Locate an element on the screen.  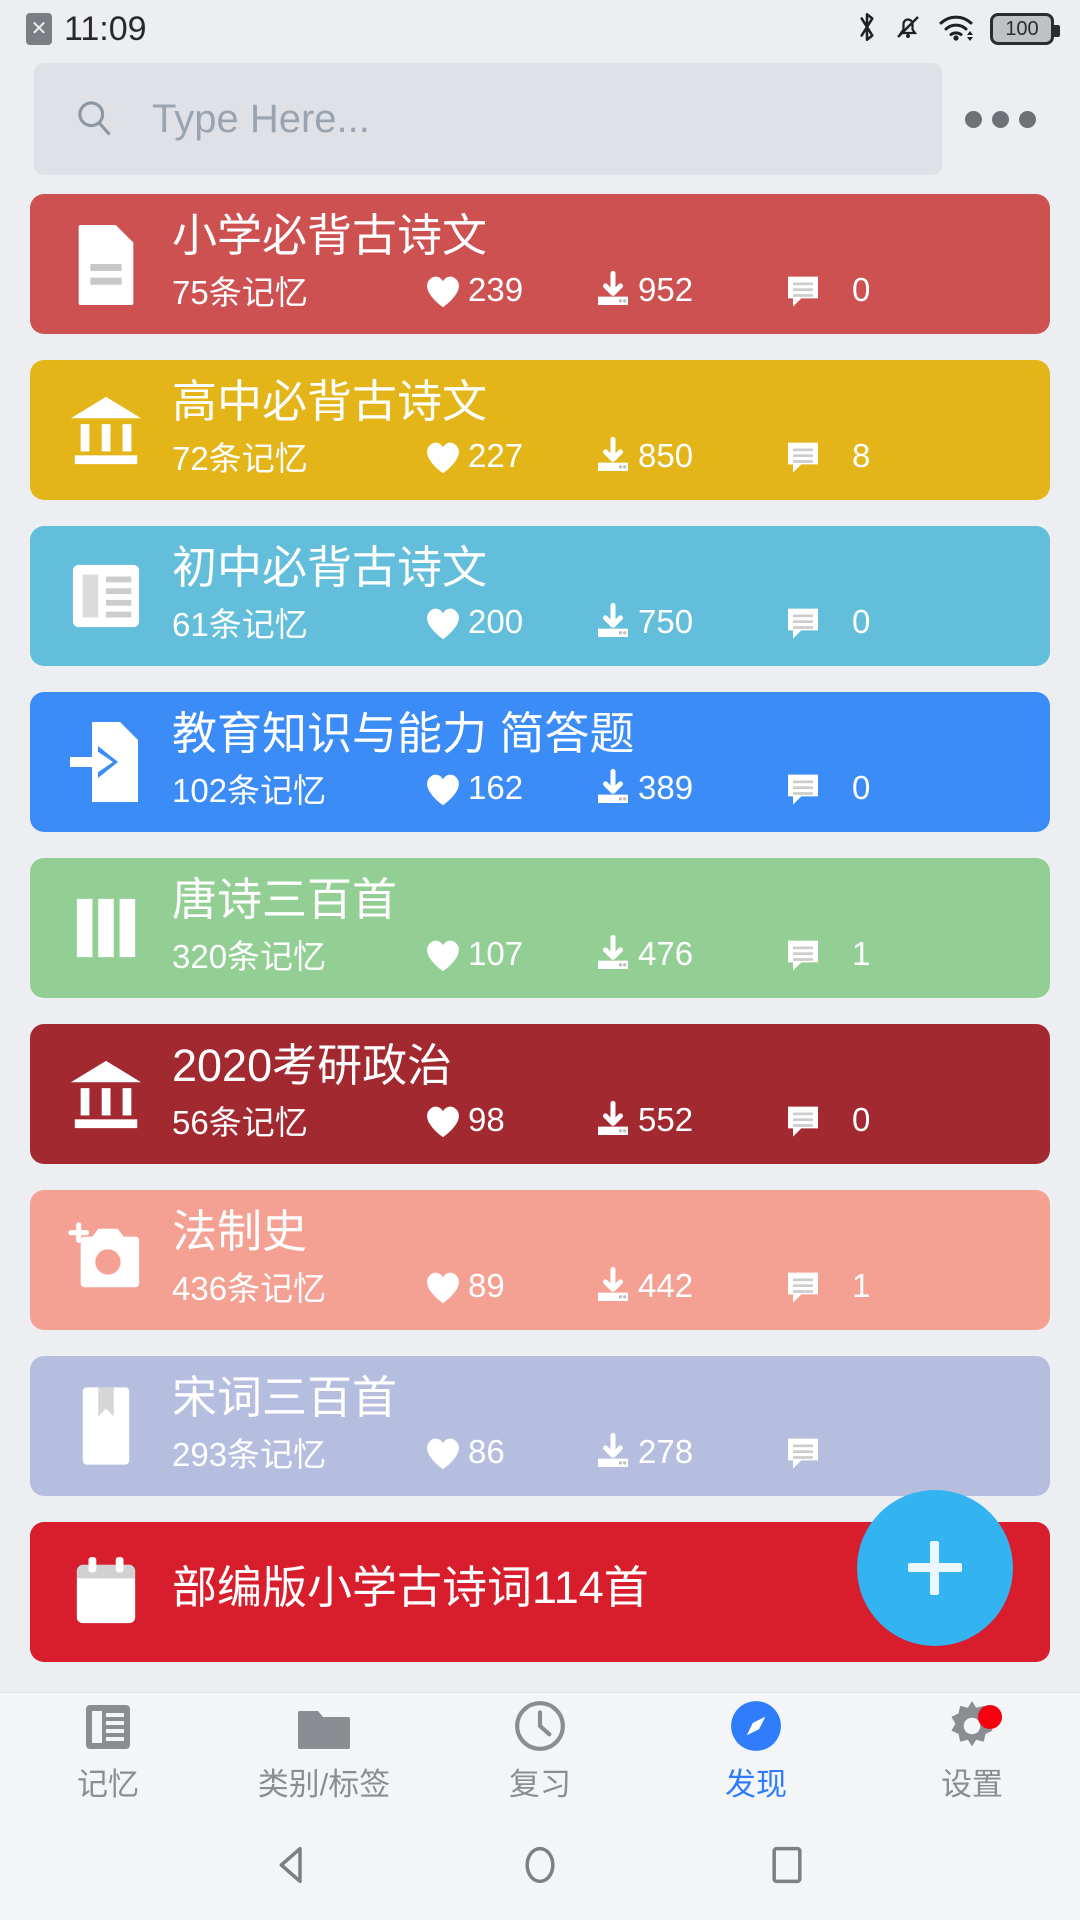
deck-likes: 98 is located at coordinates (507, 1120).